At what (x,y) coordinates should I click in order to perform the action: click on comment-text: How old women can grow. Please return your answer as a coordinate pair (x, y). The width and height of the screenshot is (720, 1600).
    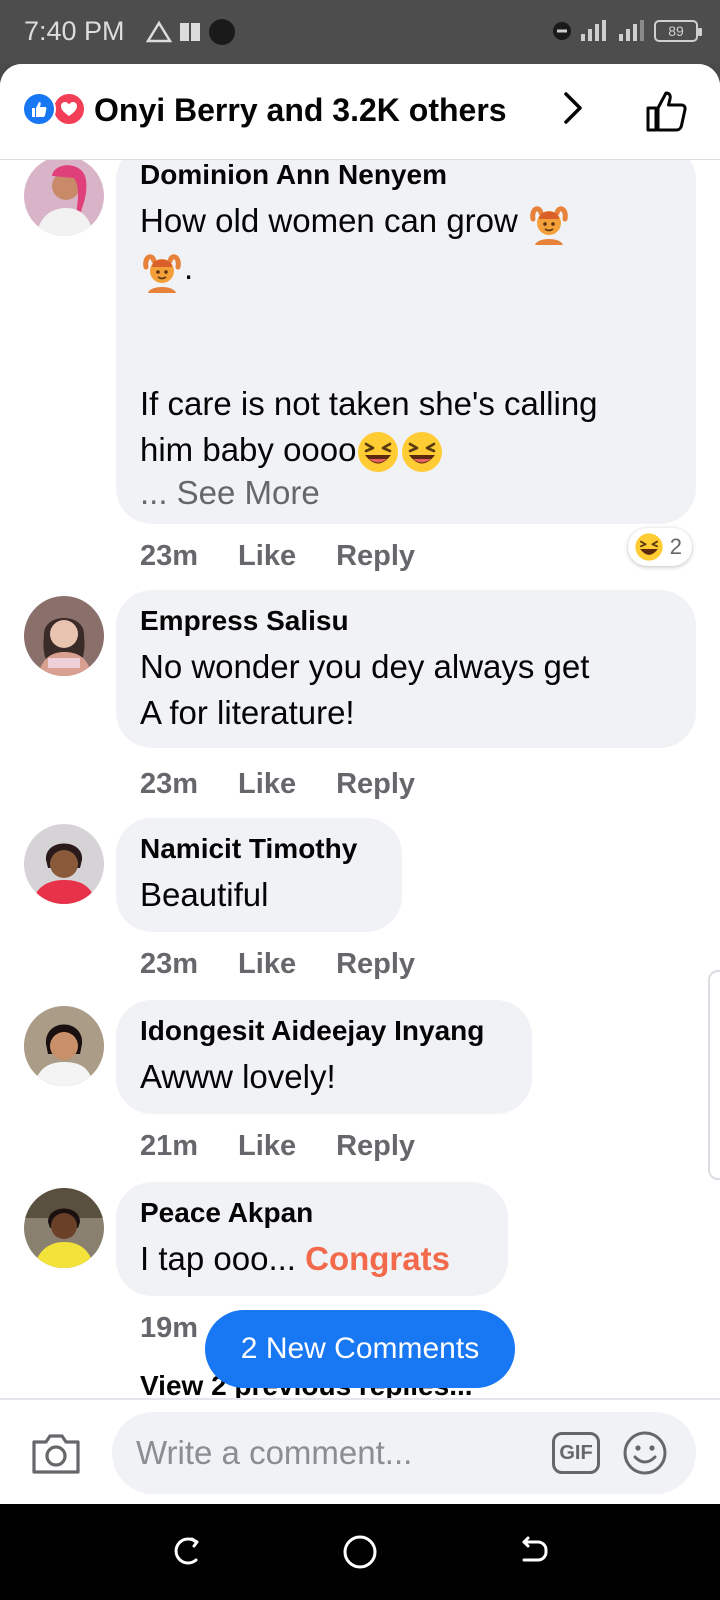
    Looking at the image, I should click on (329, 220).